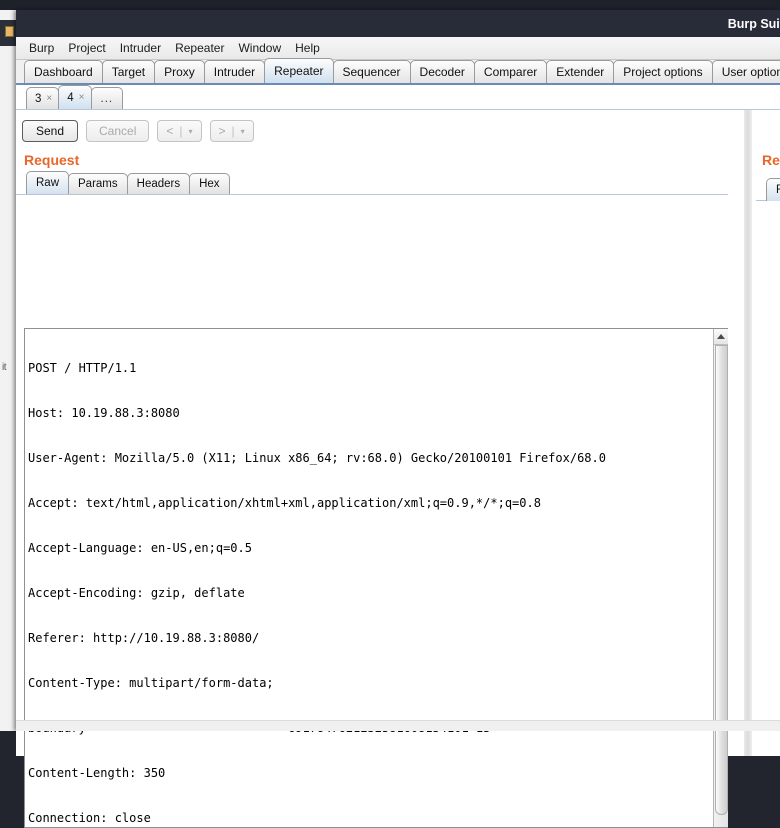 This screenshot has height=828, width=780. I want to click on tab-proxy: Proxy, so click(179, 71).